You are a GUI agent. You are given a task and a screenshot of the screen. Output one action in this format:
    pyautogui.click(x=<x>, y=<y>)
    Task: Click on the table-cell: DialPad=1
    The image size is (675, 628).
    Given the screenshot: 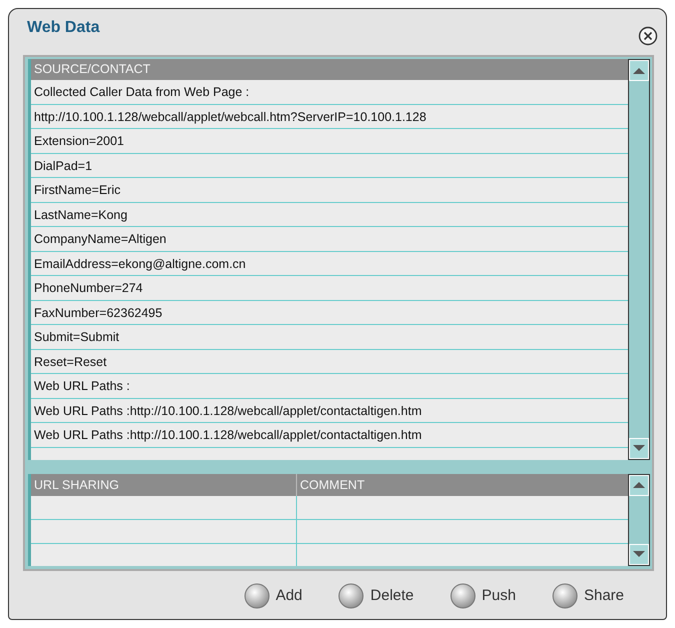 What is the action you would take?
    pyautogui.click(x=329, y=166)
    